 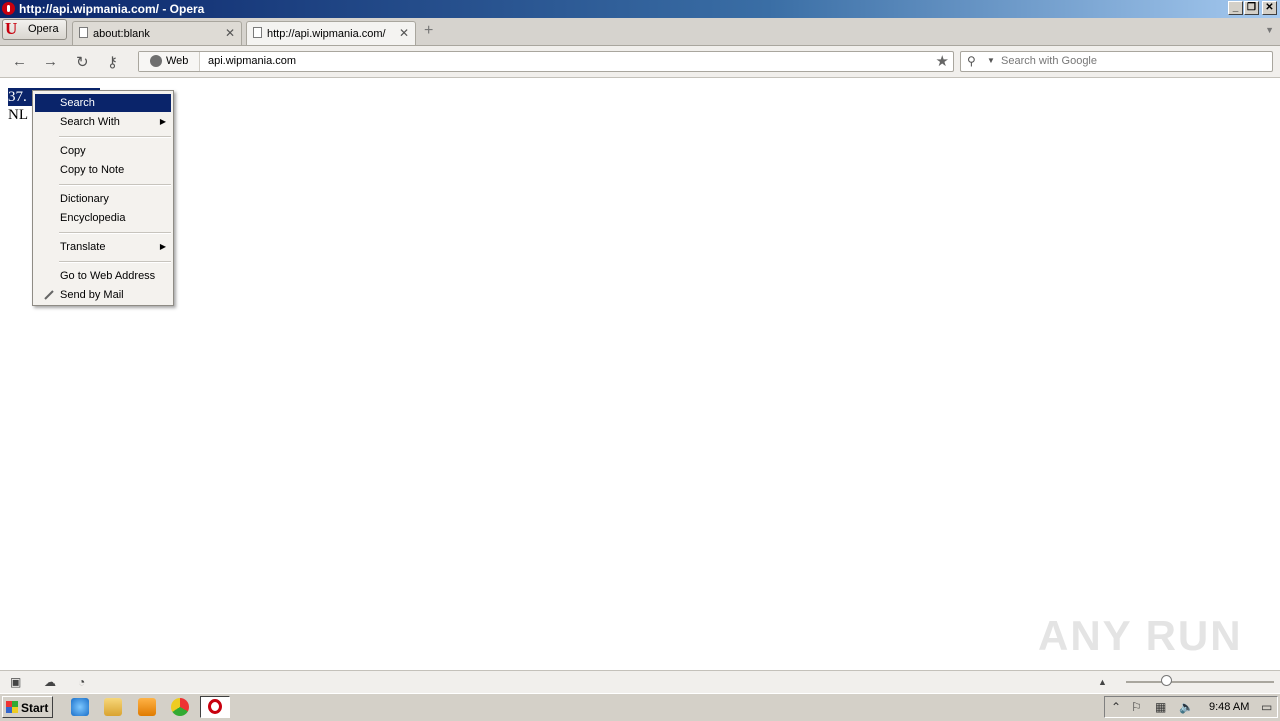 What do you see at coordinates (81, 682) in the screenshot?
I see `speed-dial-gauge-icon: ◔` at bounding box center [81, 682].